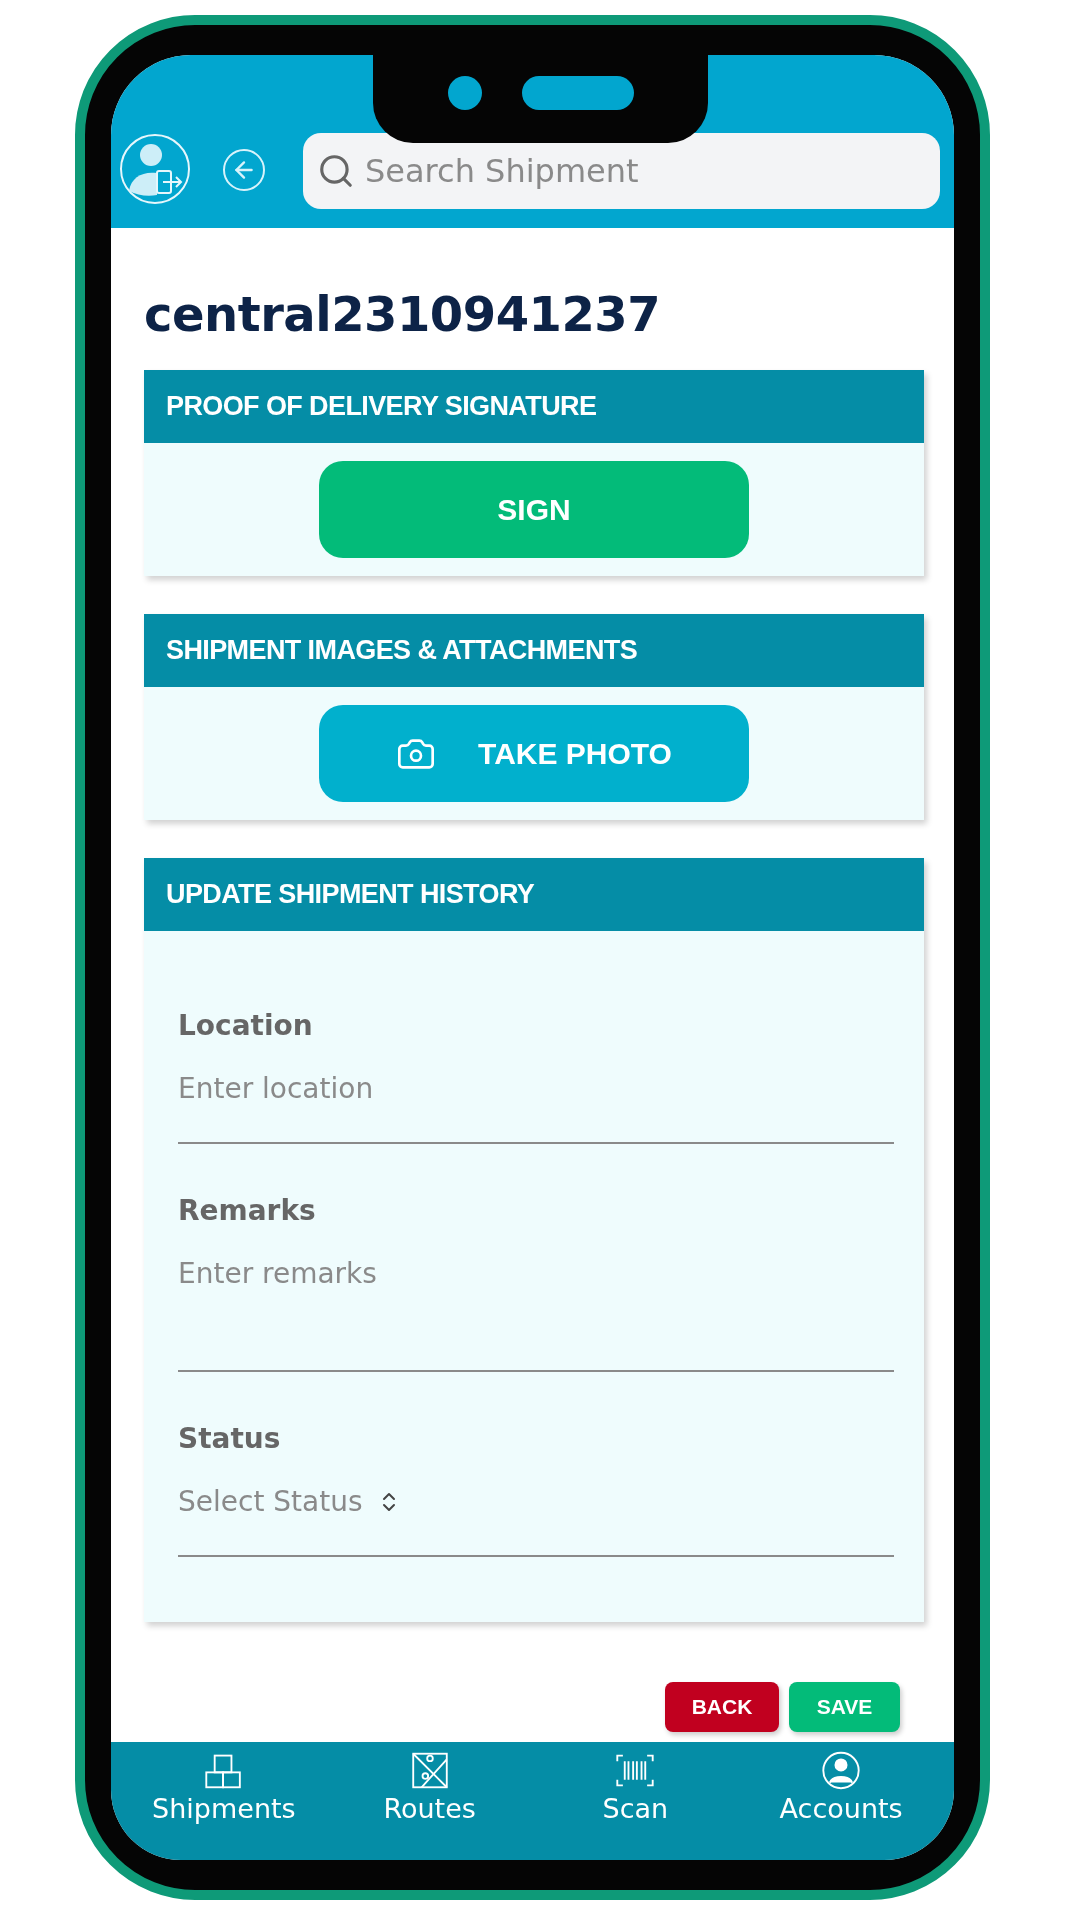  Describe the element at coordinates (155, 169) in the screenshot. I see `user-logout-icon` at that location.